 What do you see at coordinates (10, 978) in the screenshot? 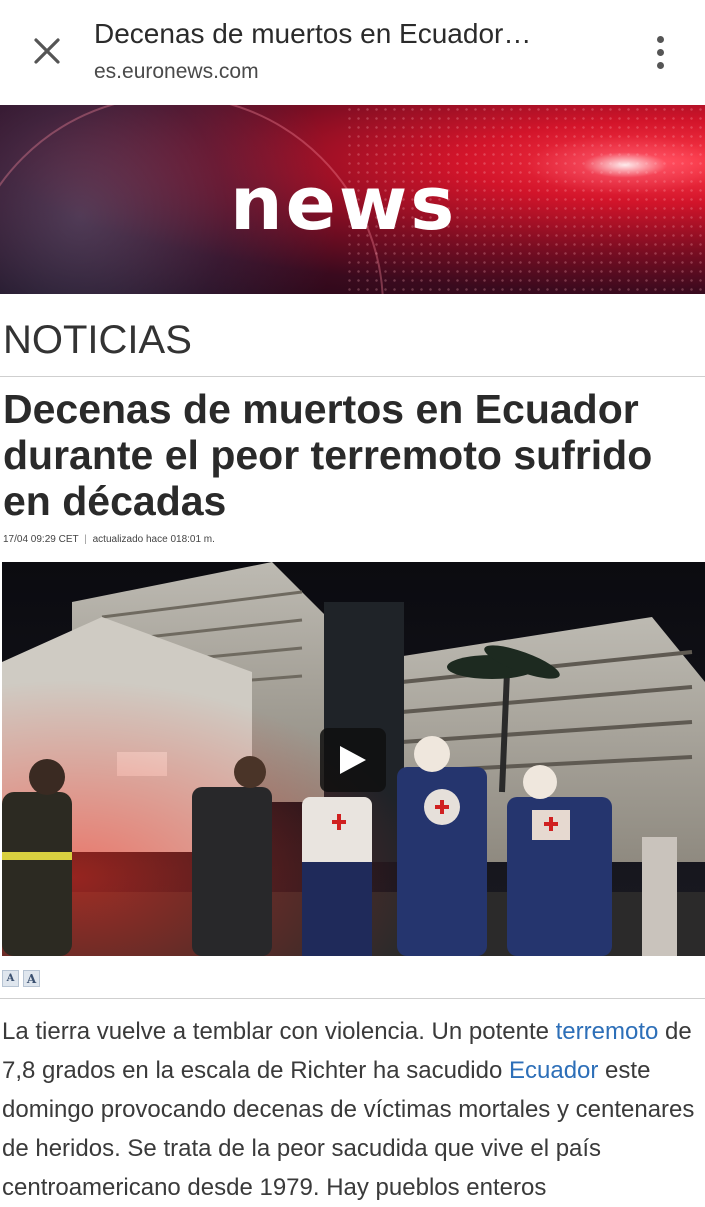
I see `font-decrease-button: A` at bounding box center [10, 978].